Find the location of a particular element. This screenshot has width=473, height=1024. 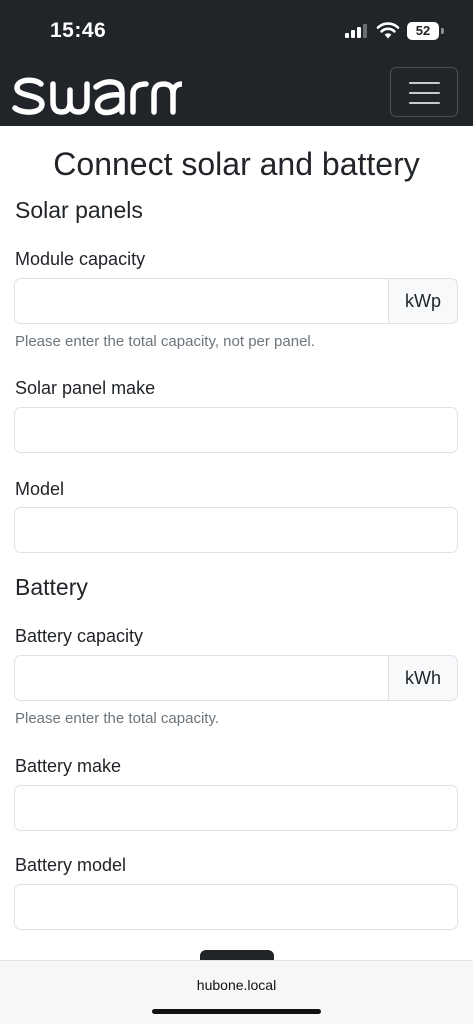

cellular-signal-icon is located at coordinates (357, 31).